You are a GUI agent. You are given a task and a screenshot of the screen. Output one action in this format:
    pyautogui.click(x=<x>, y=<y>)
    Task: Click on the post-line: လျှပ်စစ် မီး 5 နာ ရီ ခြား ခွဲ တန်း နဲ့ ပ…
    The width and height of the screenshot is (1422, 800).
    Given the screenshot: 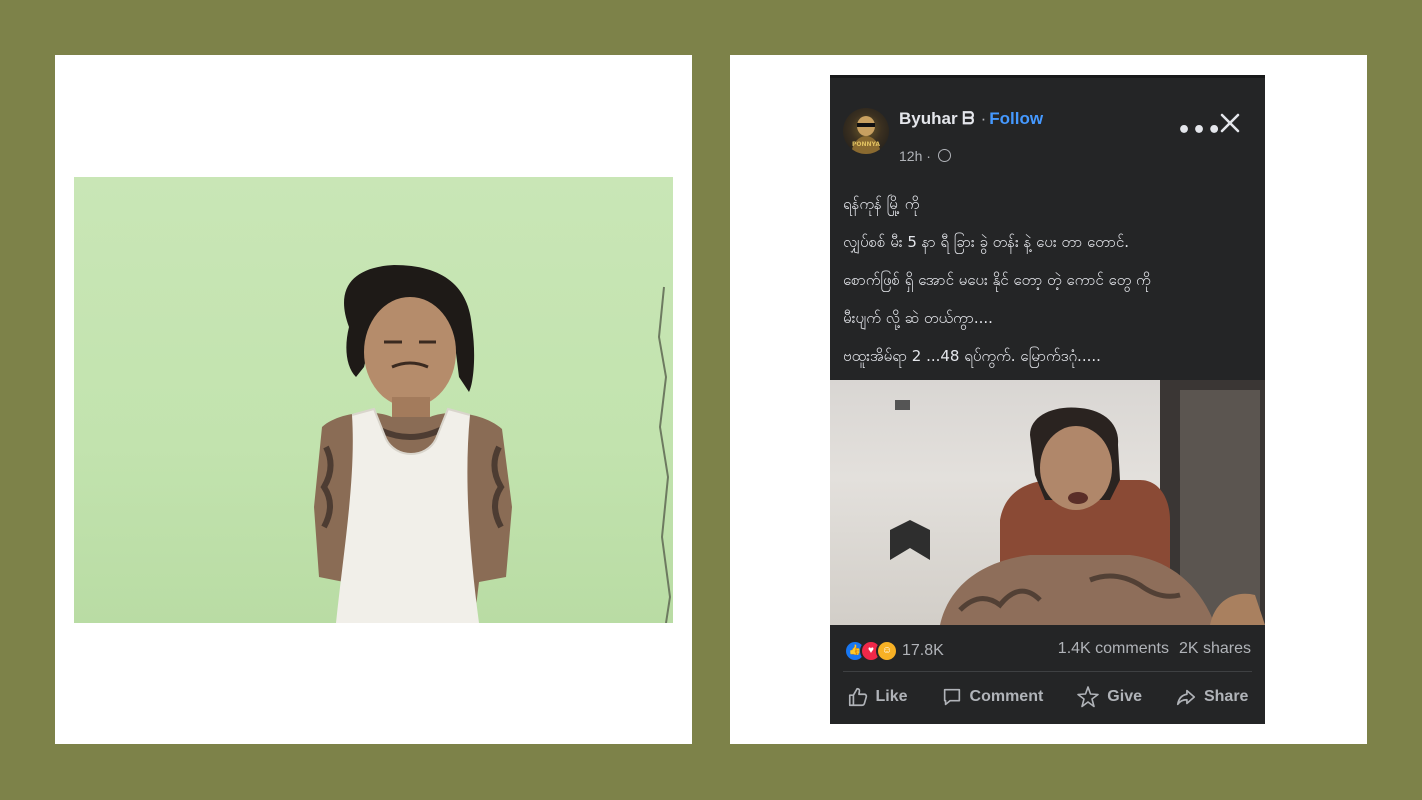 What is the action you would take?
    pyautogui.click(x=986, y=242)
    